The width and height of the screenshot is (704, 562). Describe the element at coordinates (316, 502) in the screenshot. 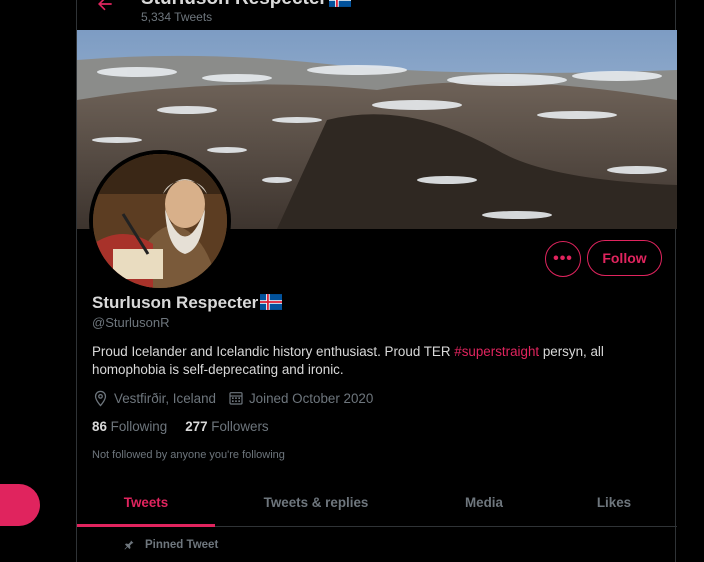

I see `tab-tweets-replies: Tweets & replies` at that location.